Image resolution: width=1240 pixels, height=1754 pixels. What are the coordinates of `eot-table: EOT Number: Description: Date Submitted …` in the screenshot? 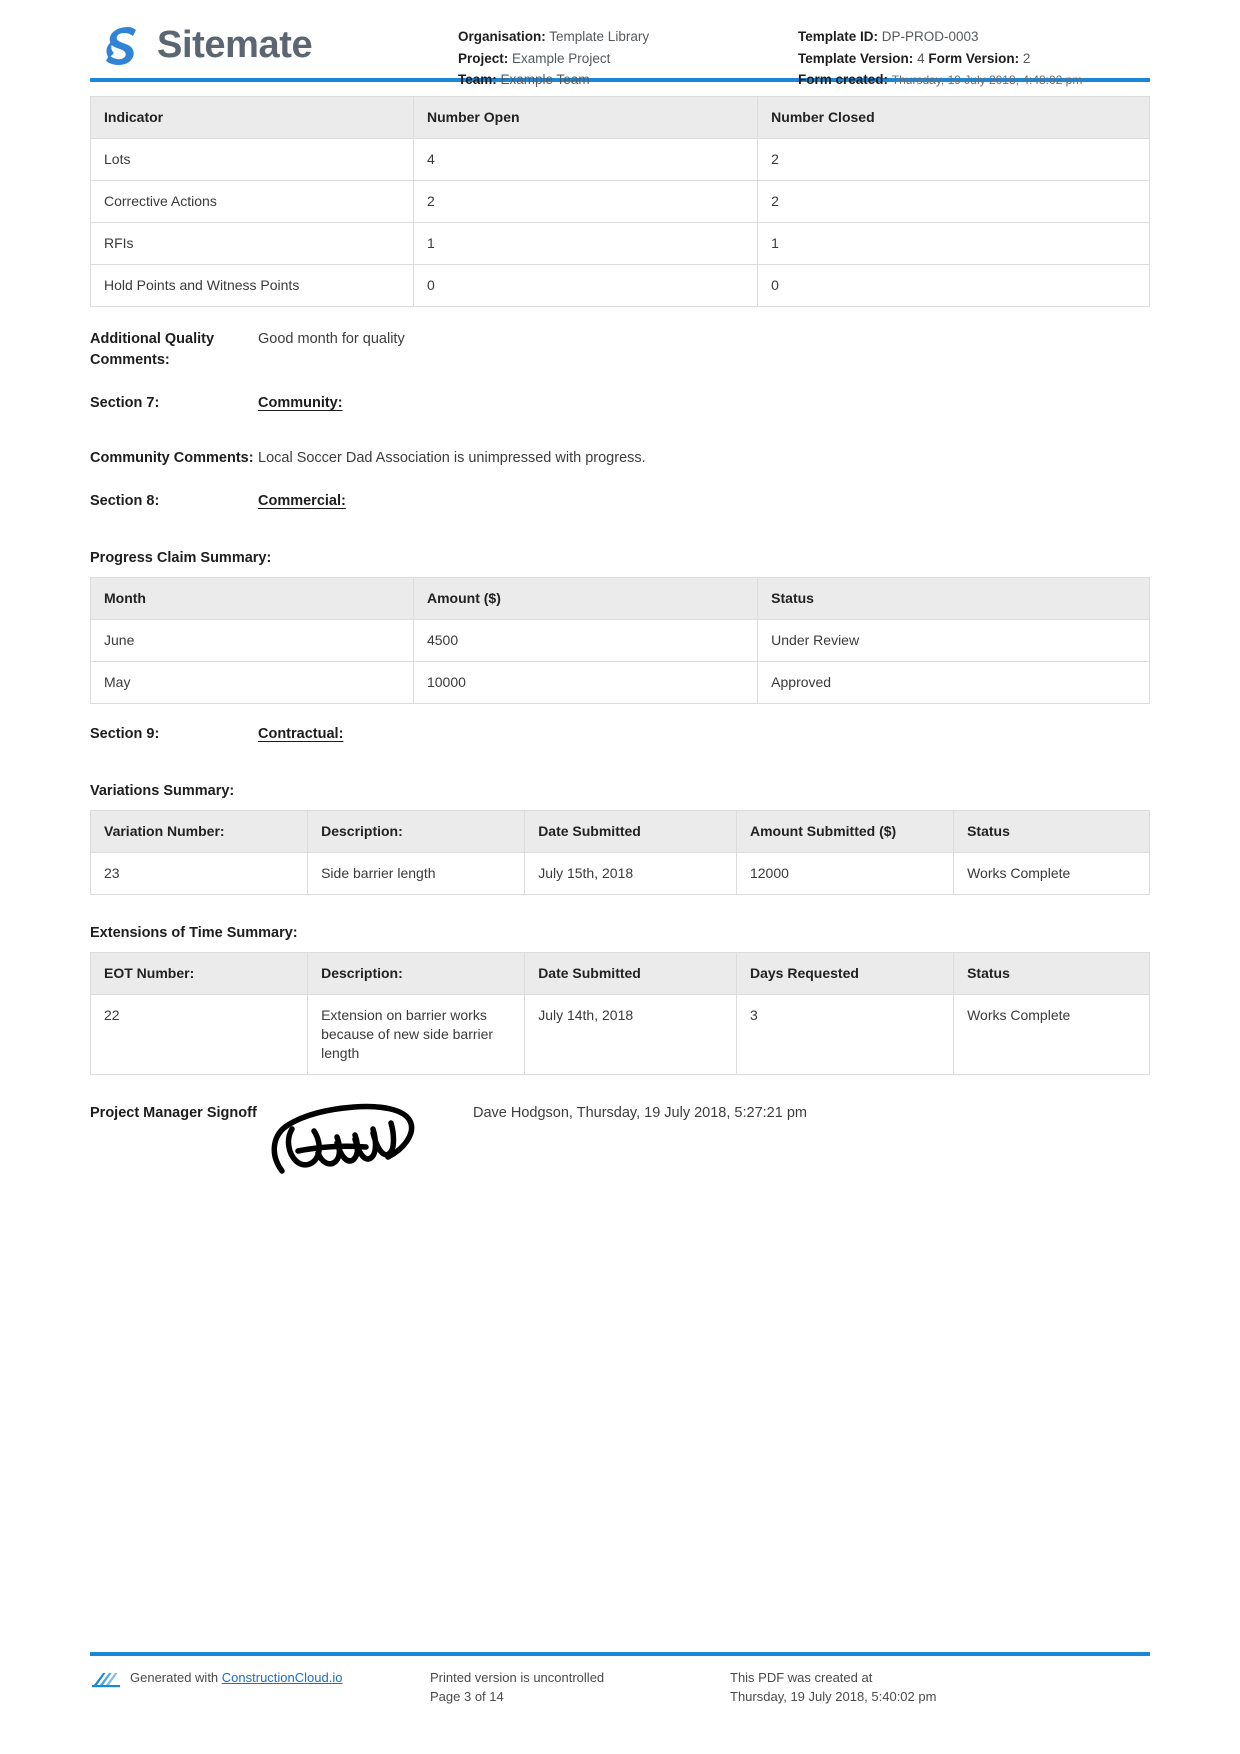 It's located at (619, 1013).